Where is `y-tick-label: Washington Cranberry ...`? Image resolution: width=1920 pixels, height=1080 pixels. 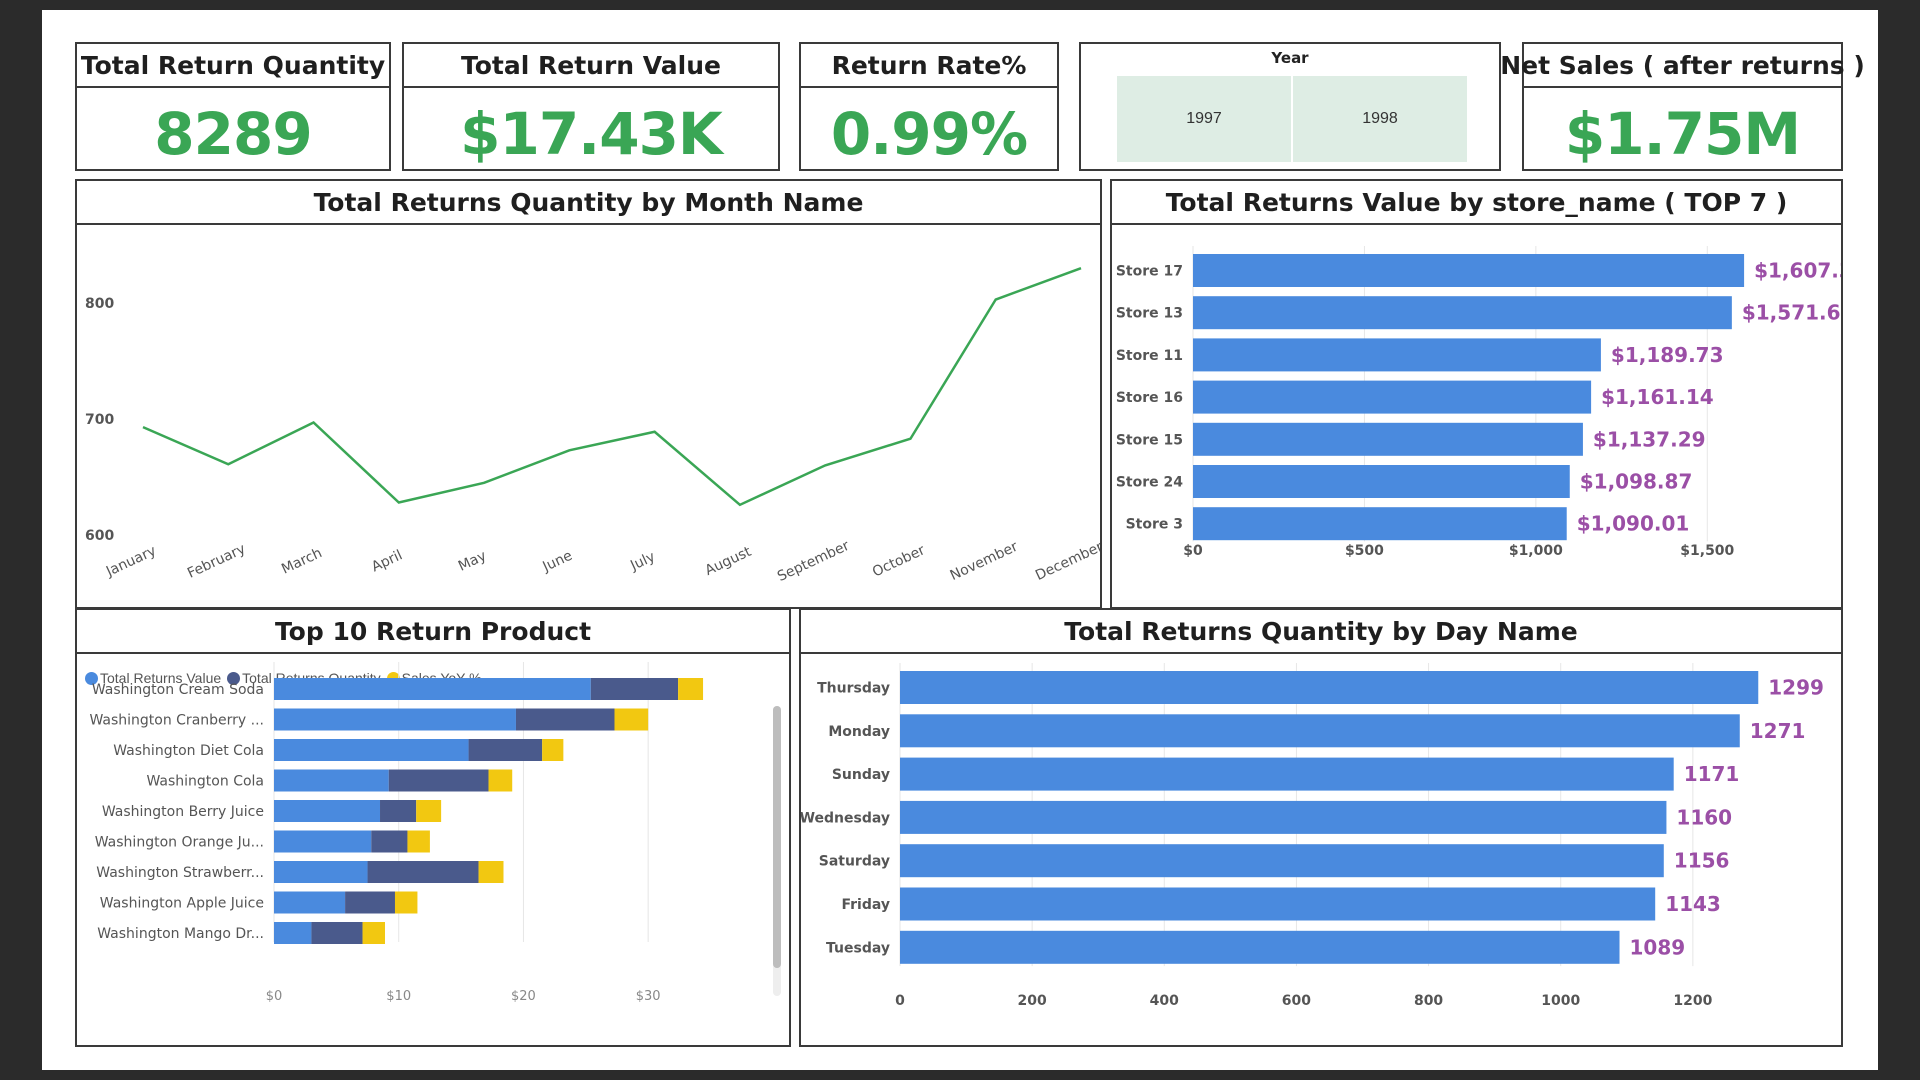 y-tick-label: Washington Cranberry ... is located at coordinates (176, 721).